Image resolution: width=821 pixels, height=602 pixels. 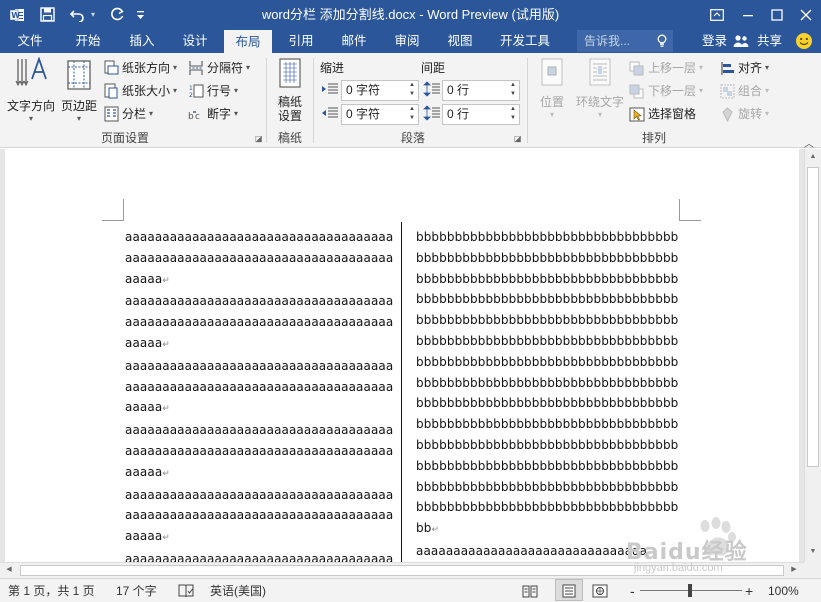 I want to click on redo-icon, so click(x=117, y=14).